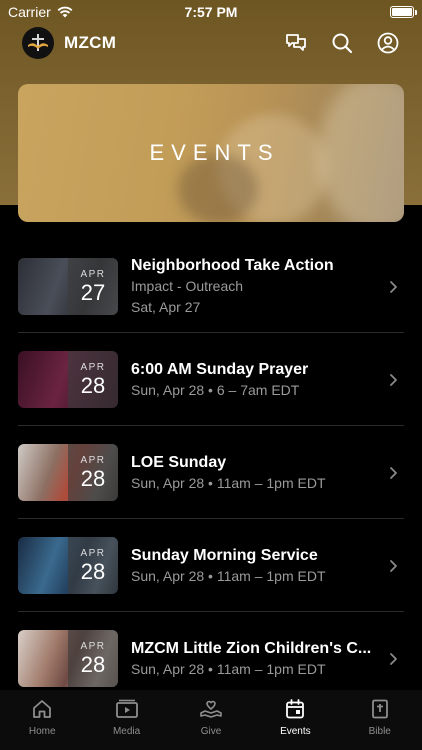 The image size is (422, 750). I want to click on tab-bar: Home Media Give Events Bible, so click(211, 720).